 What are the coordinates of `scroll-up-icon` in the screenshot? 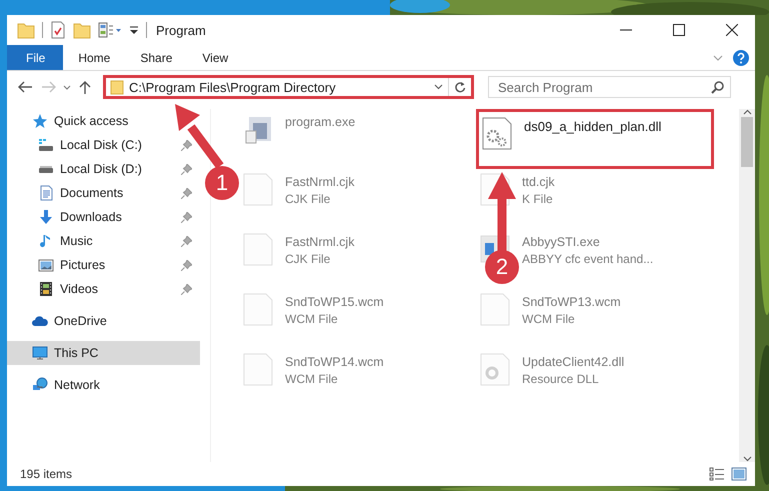 It's located at (747, 112).